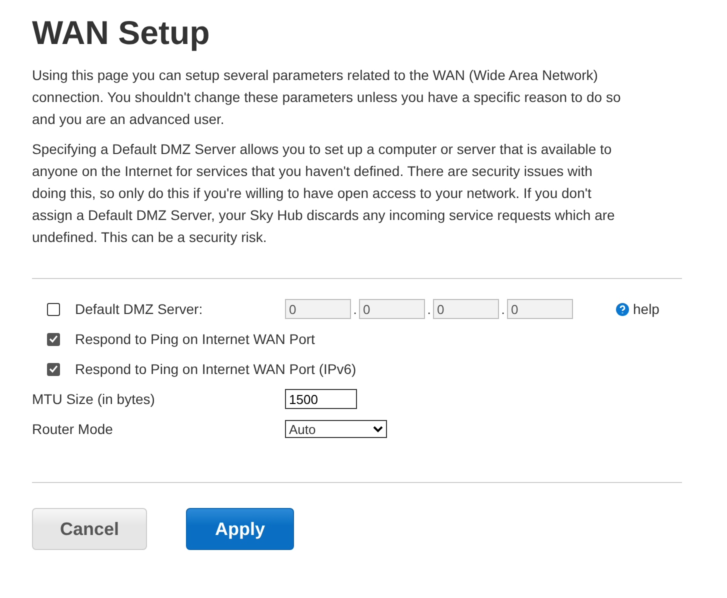 Image resolution: width=727 pixels, height=598 pixels. Describe the element at coordinates (195, 339) in the screenshot. I see `setting-label: Respond to Ping on Internet WAN Port` at that location.